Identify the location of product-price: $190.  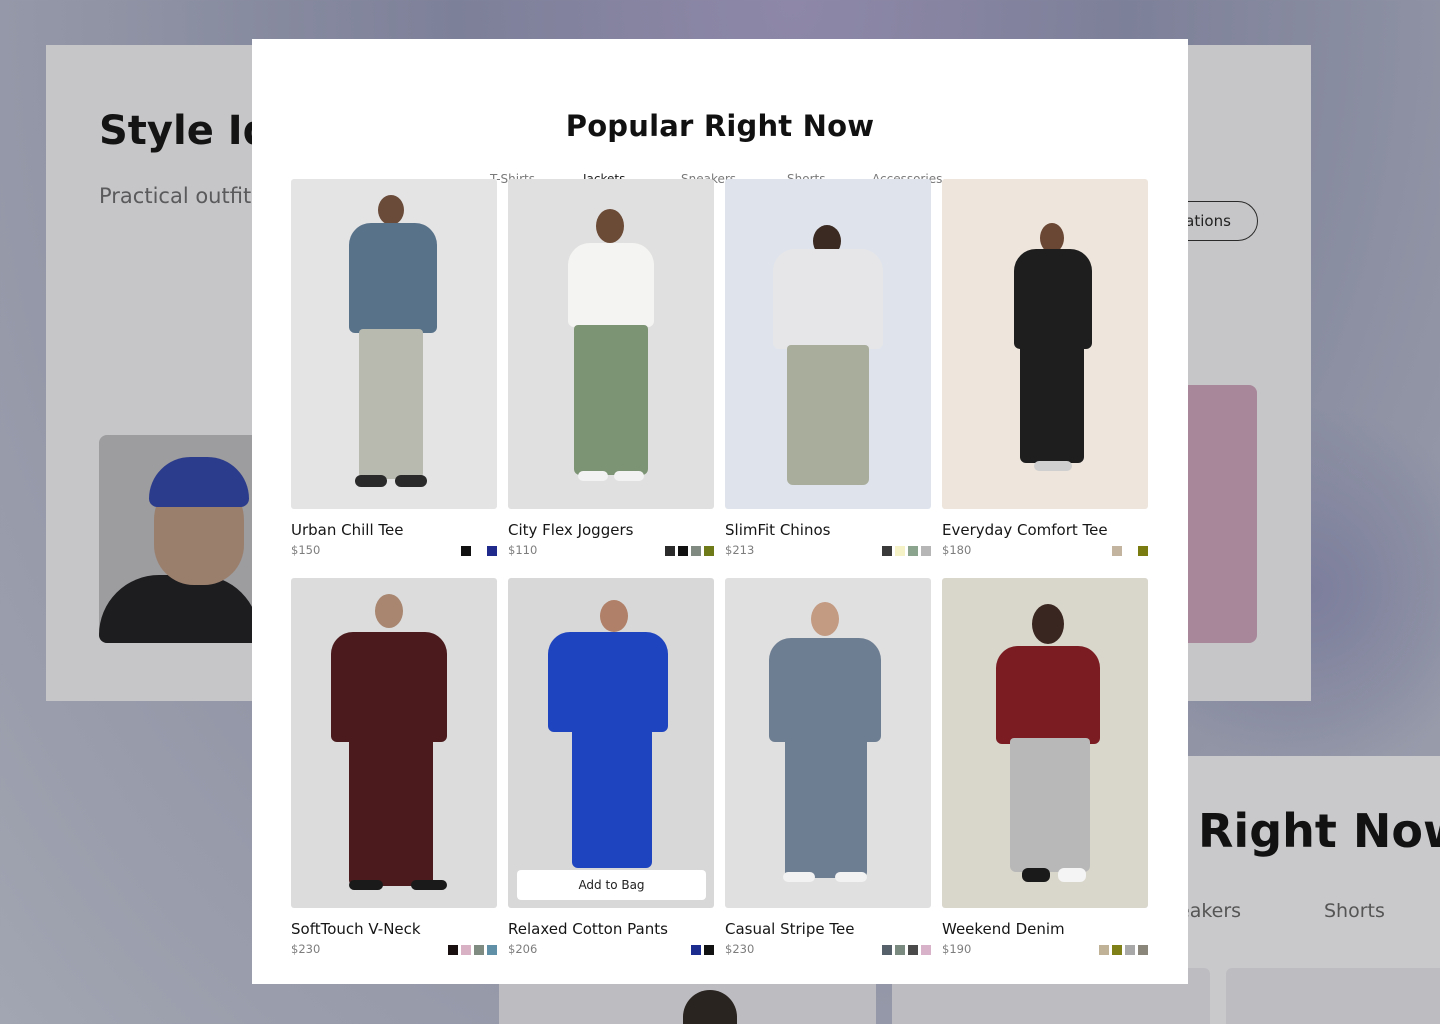
(957, 949).